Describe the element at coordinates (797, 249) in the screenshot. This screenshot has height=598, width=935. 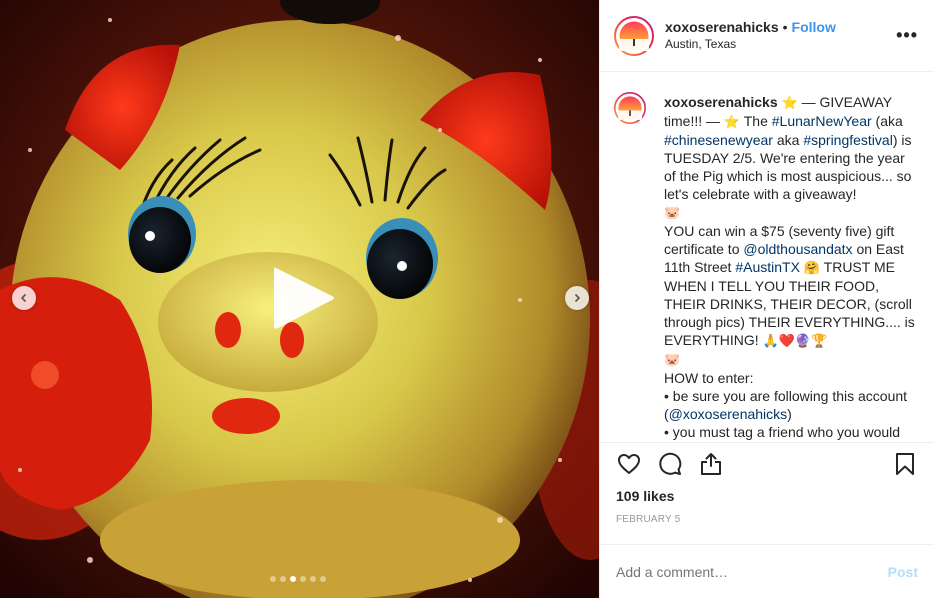
I see `mention-link: @oldthousandatx` at that location.